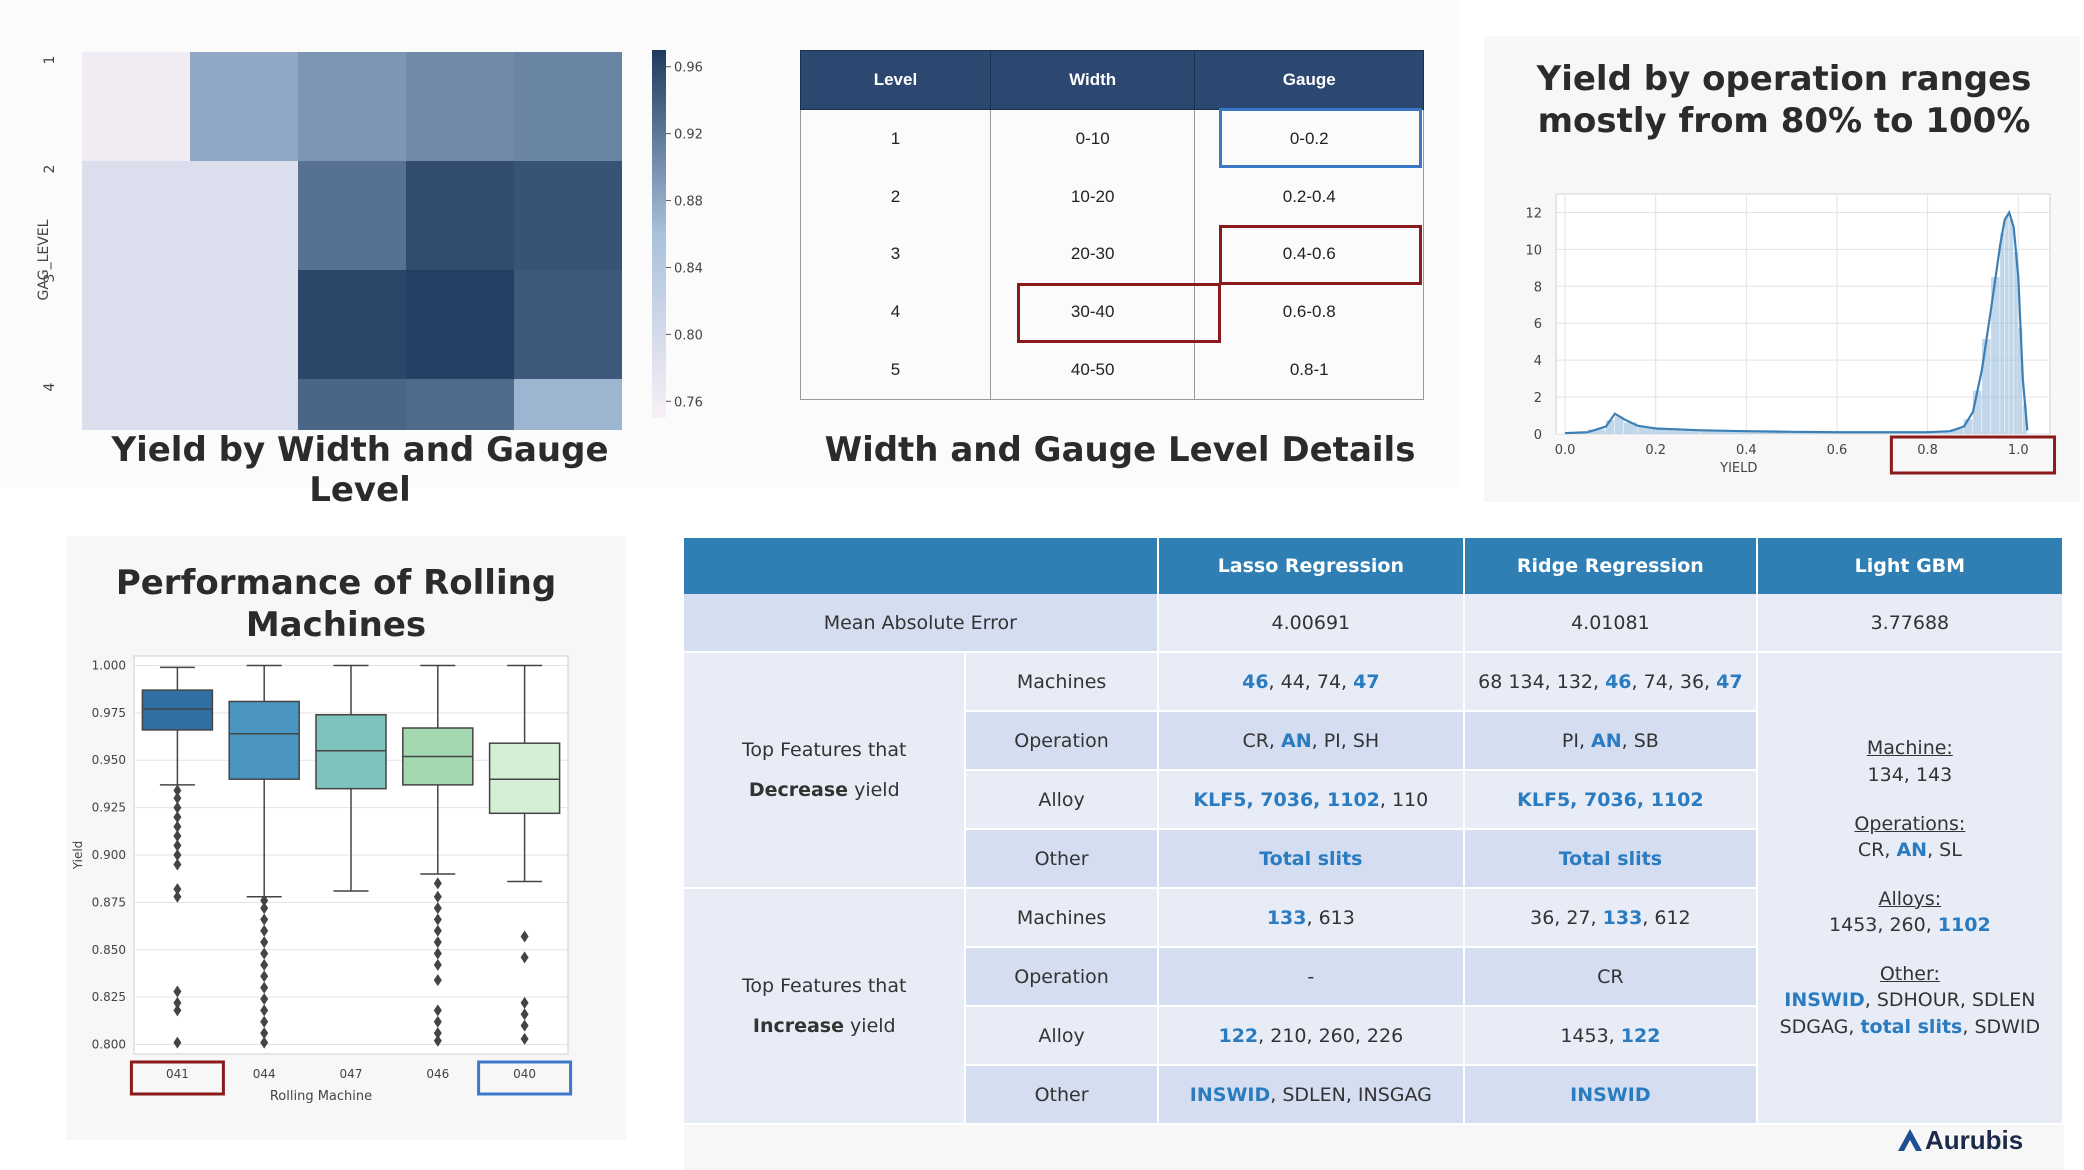  Describe the element at coordinates (50, 60) in the screenshot. I see `heatmap-y-tick: 1` at that location.